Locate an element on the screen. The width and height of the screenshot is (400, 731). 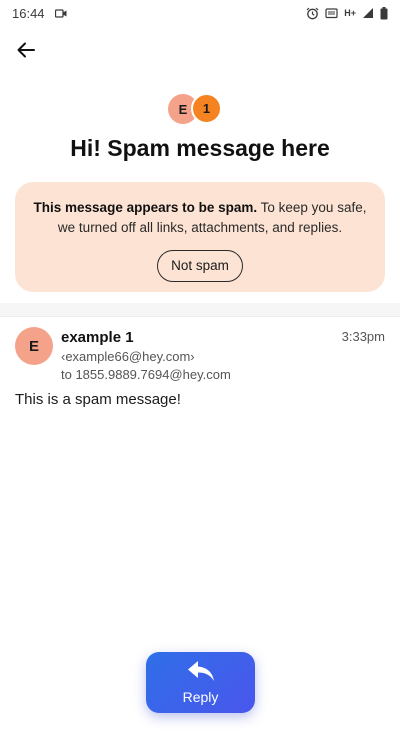
sender-email: ‹example66@hey.com› is located at coordinates (128, 356).